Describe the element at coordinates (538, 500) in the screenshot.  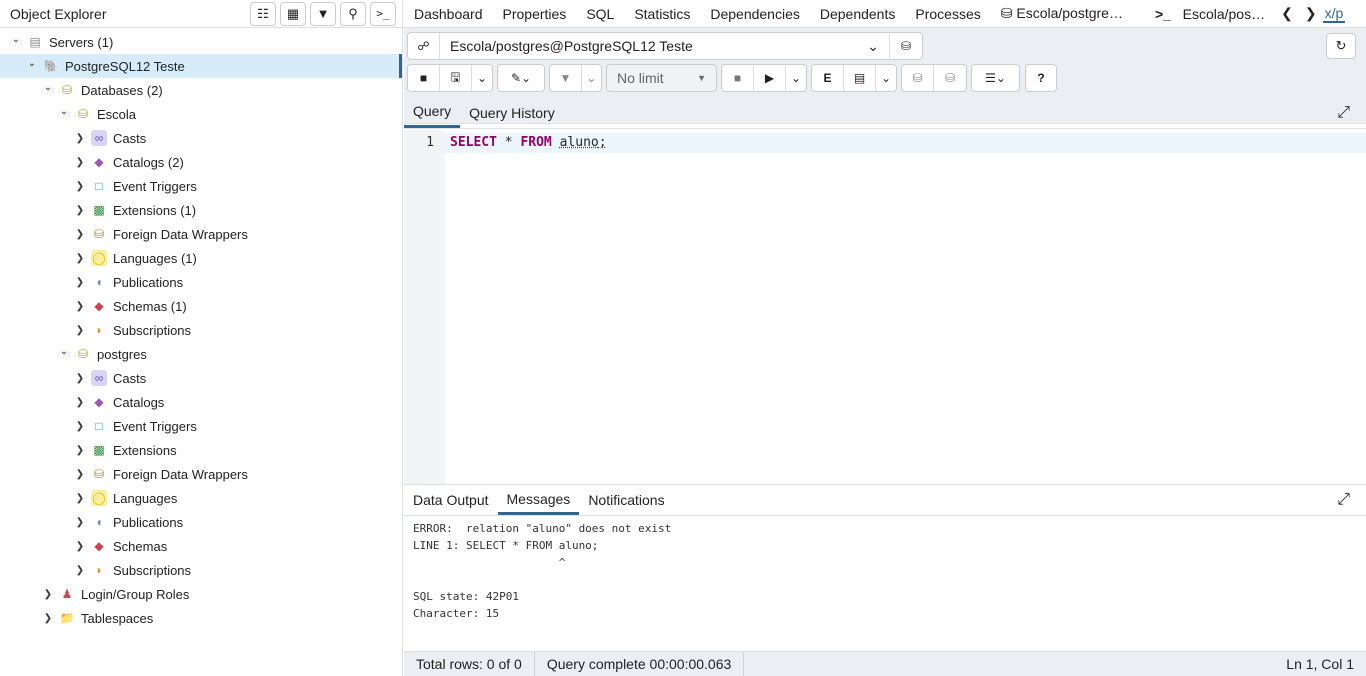
I see `tab-messages: Messages` at that location.